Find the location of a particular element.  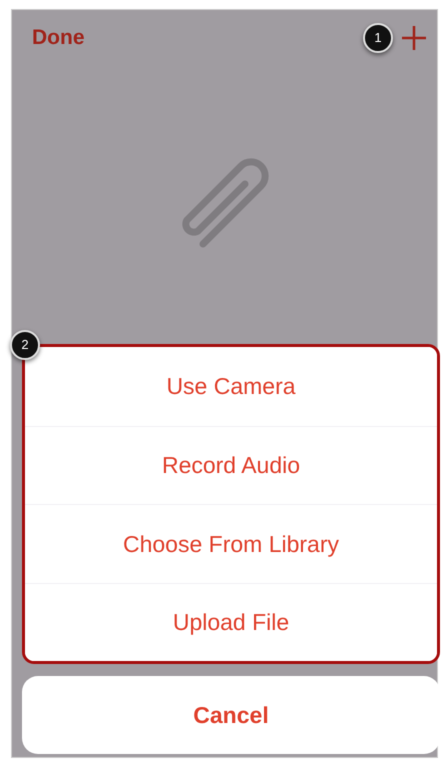

action-sheet-item: Upload File is located at coordinates (231, 621).